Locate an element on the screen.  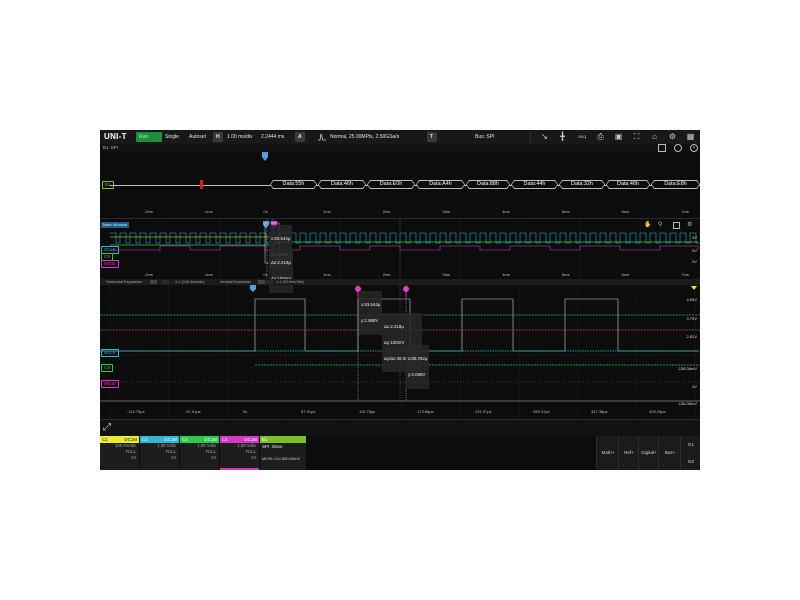
acquire-menu-button: A is located at coordinates (300, 137).